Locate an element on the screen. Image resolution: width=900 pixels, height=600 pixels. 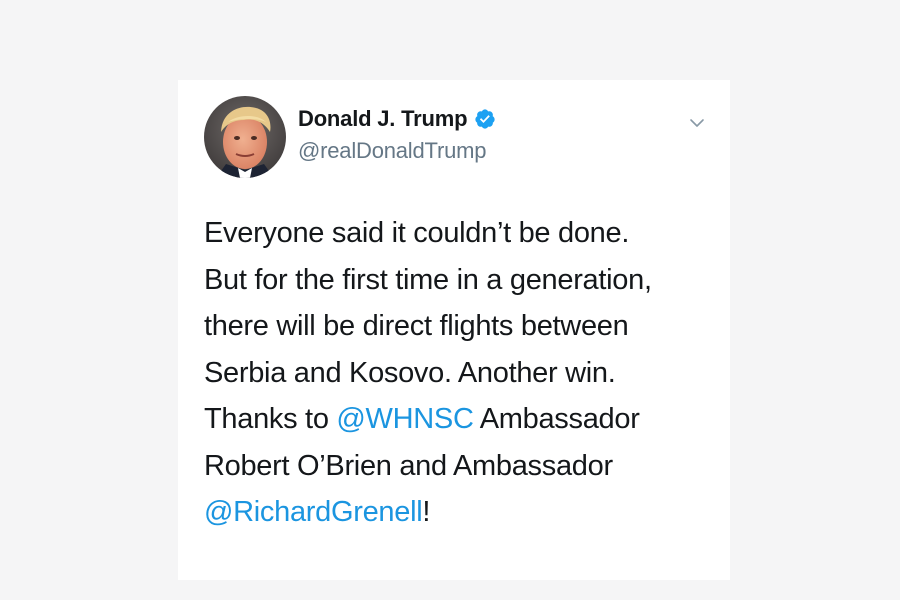
display-name: Donald J. Trump is located at coordinates (383, 119).